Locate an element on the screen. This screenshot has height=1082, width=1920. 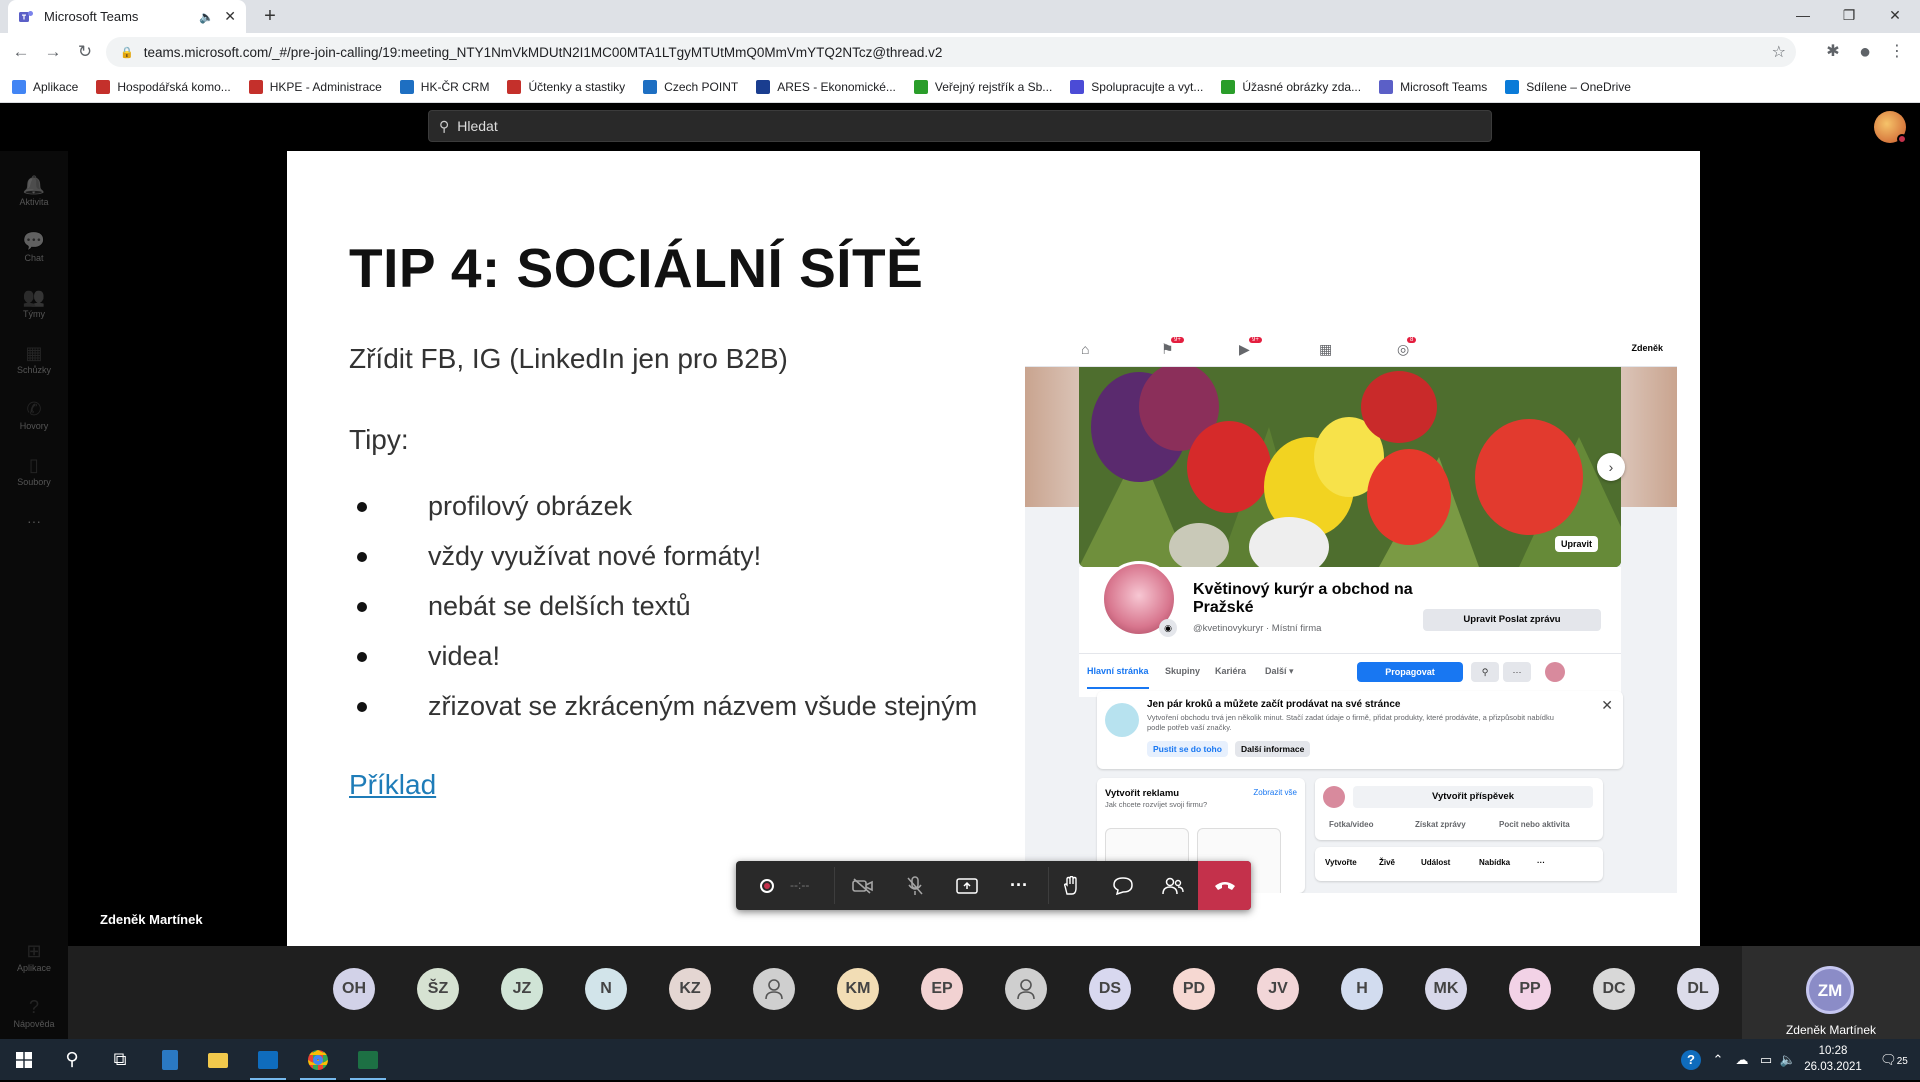
person-icon is located at coordinates (774, 988).